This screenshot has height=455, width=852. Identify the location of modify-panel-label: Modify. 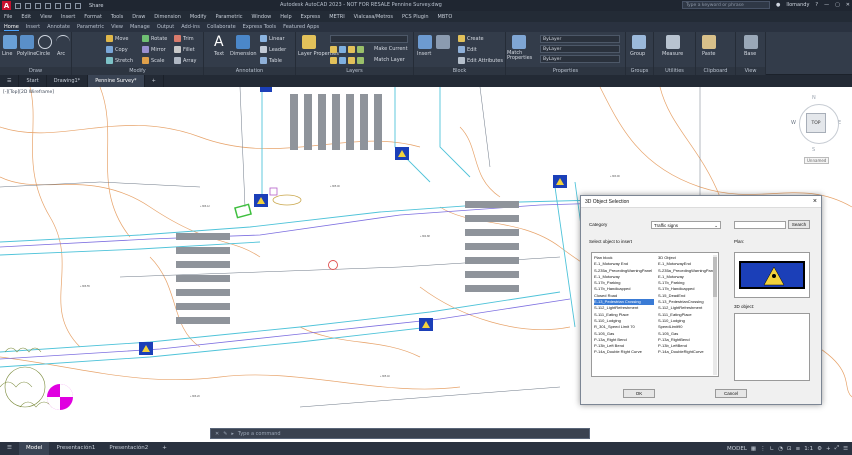
(137, 71).